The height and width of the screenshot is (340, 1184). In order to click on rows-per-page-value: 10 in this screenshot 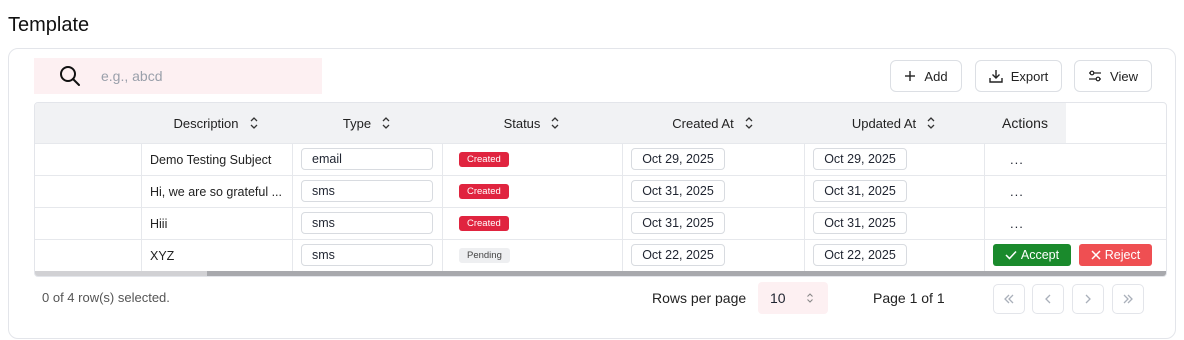, I will do `click(778, 298)`.